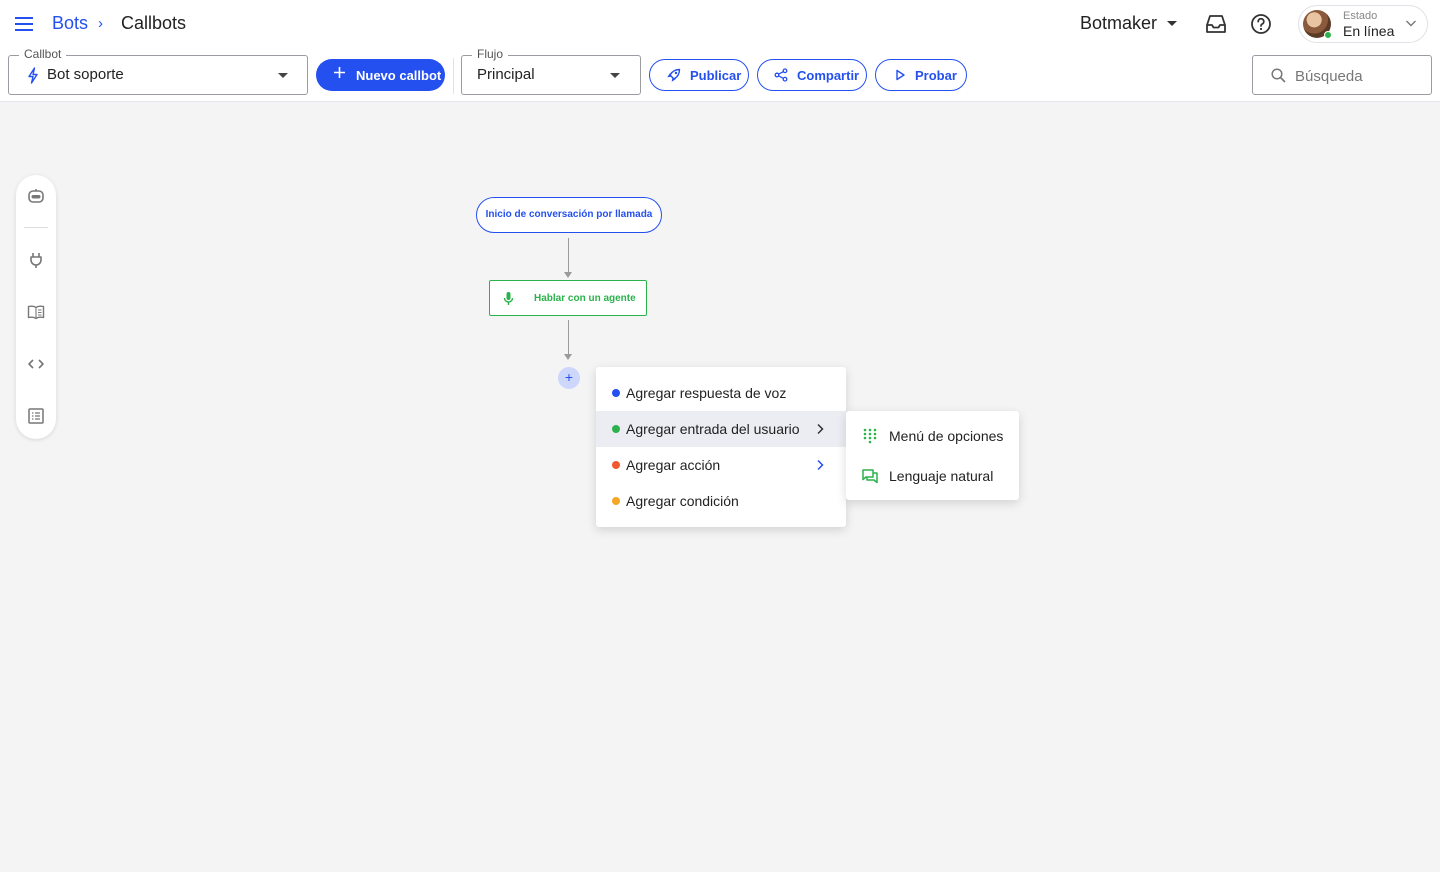  Describe the element at coordinates (936, 75) in the screenshot. I see `test-label: Probar` at that location.